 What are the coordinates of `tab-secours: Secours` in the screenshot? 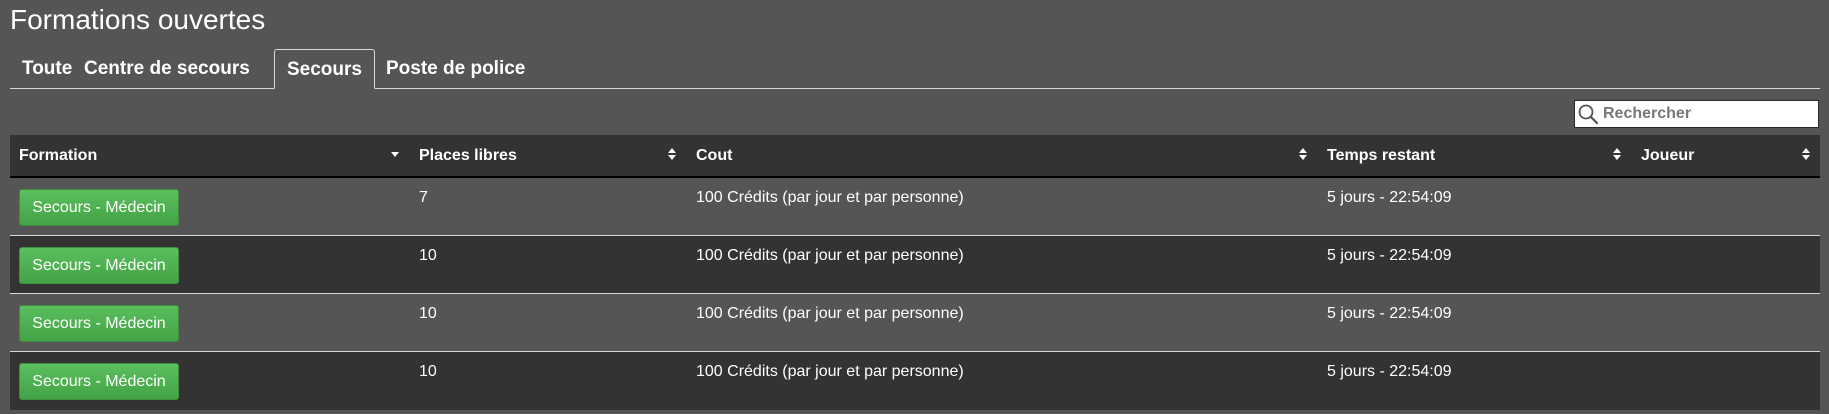 It's located at (324, 69).